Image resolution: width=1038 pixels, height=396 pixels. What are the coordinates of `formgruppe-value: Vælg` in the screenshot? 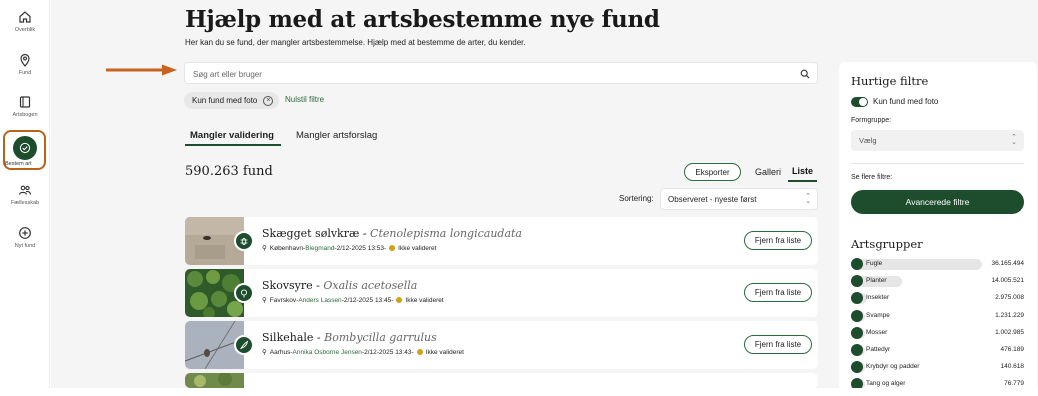 It's located at (868, 140).